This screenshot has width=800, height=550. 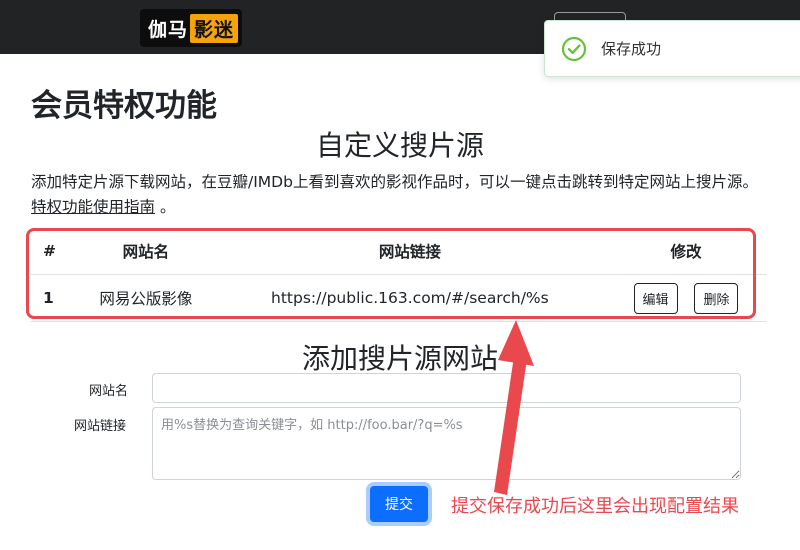 I want to click on row-actions: 编辑 删除, so click(x=686, y=298).